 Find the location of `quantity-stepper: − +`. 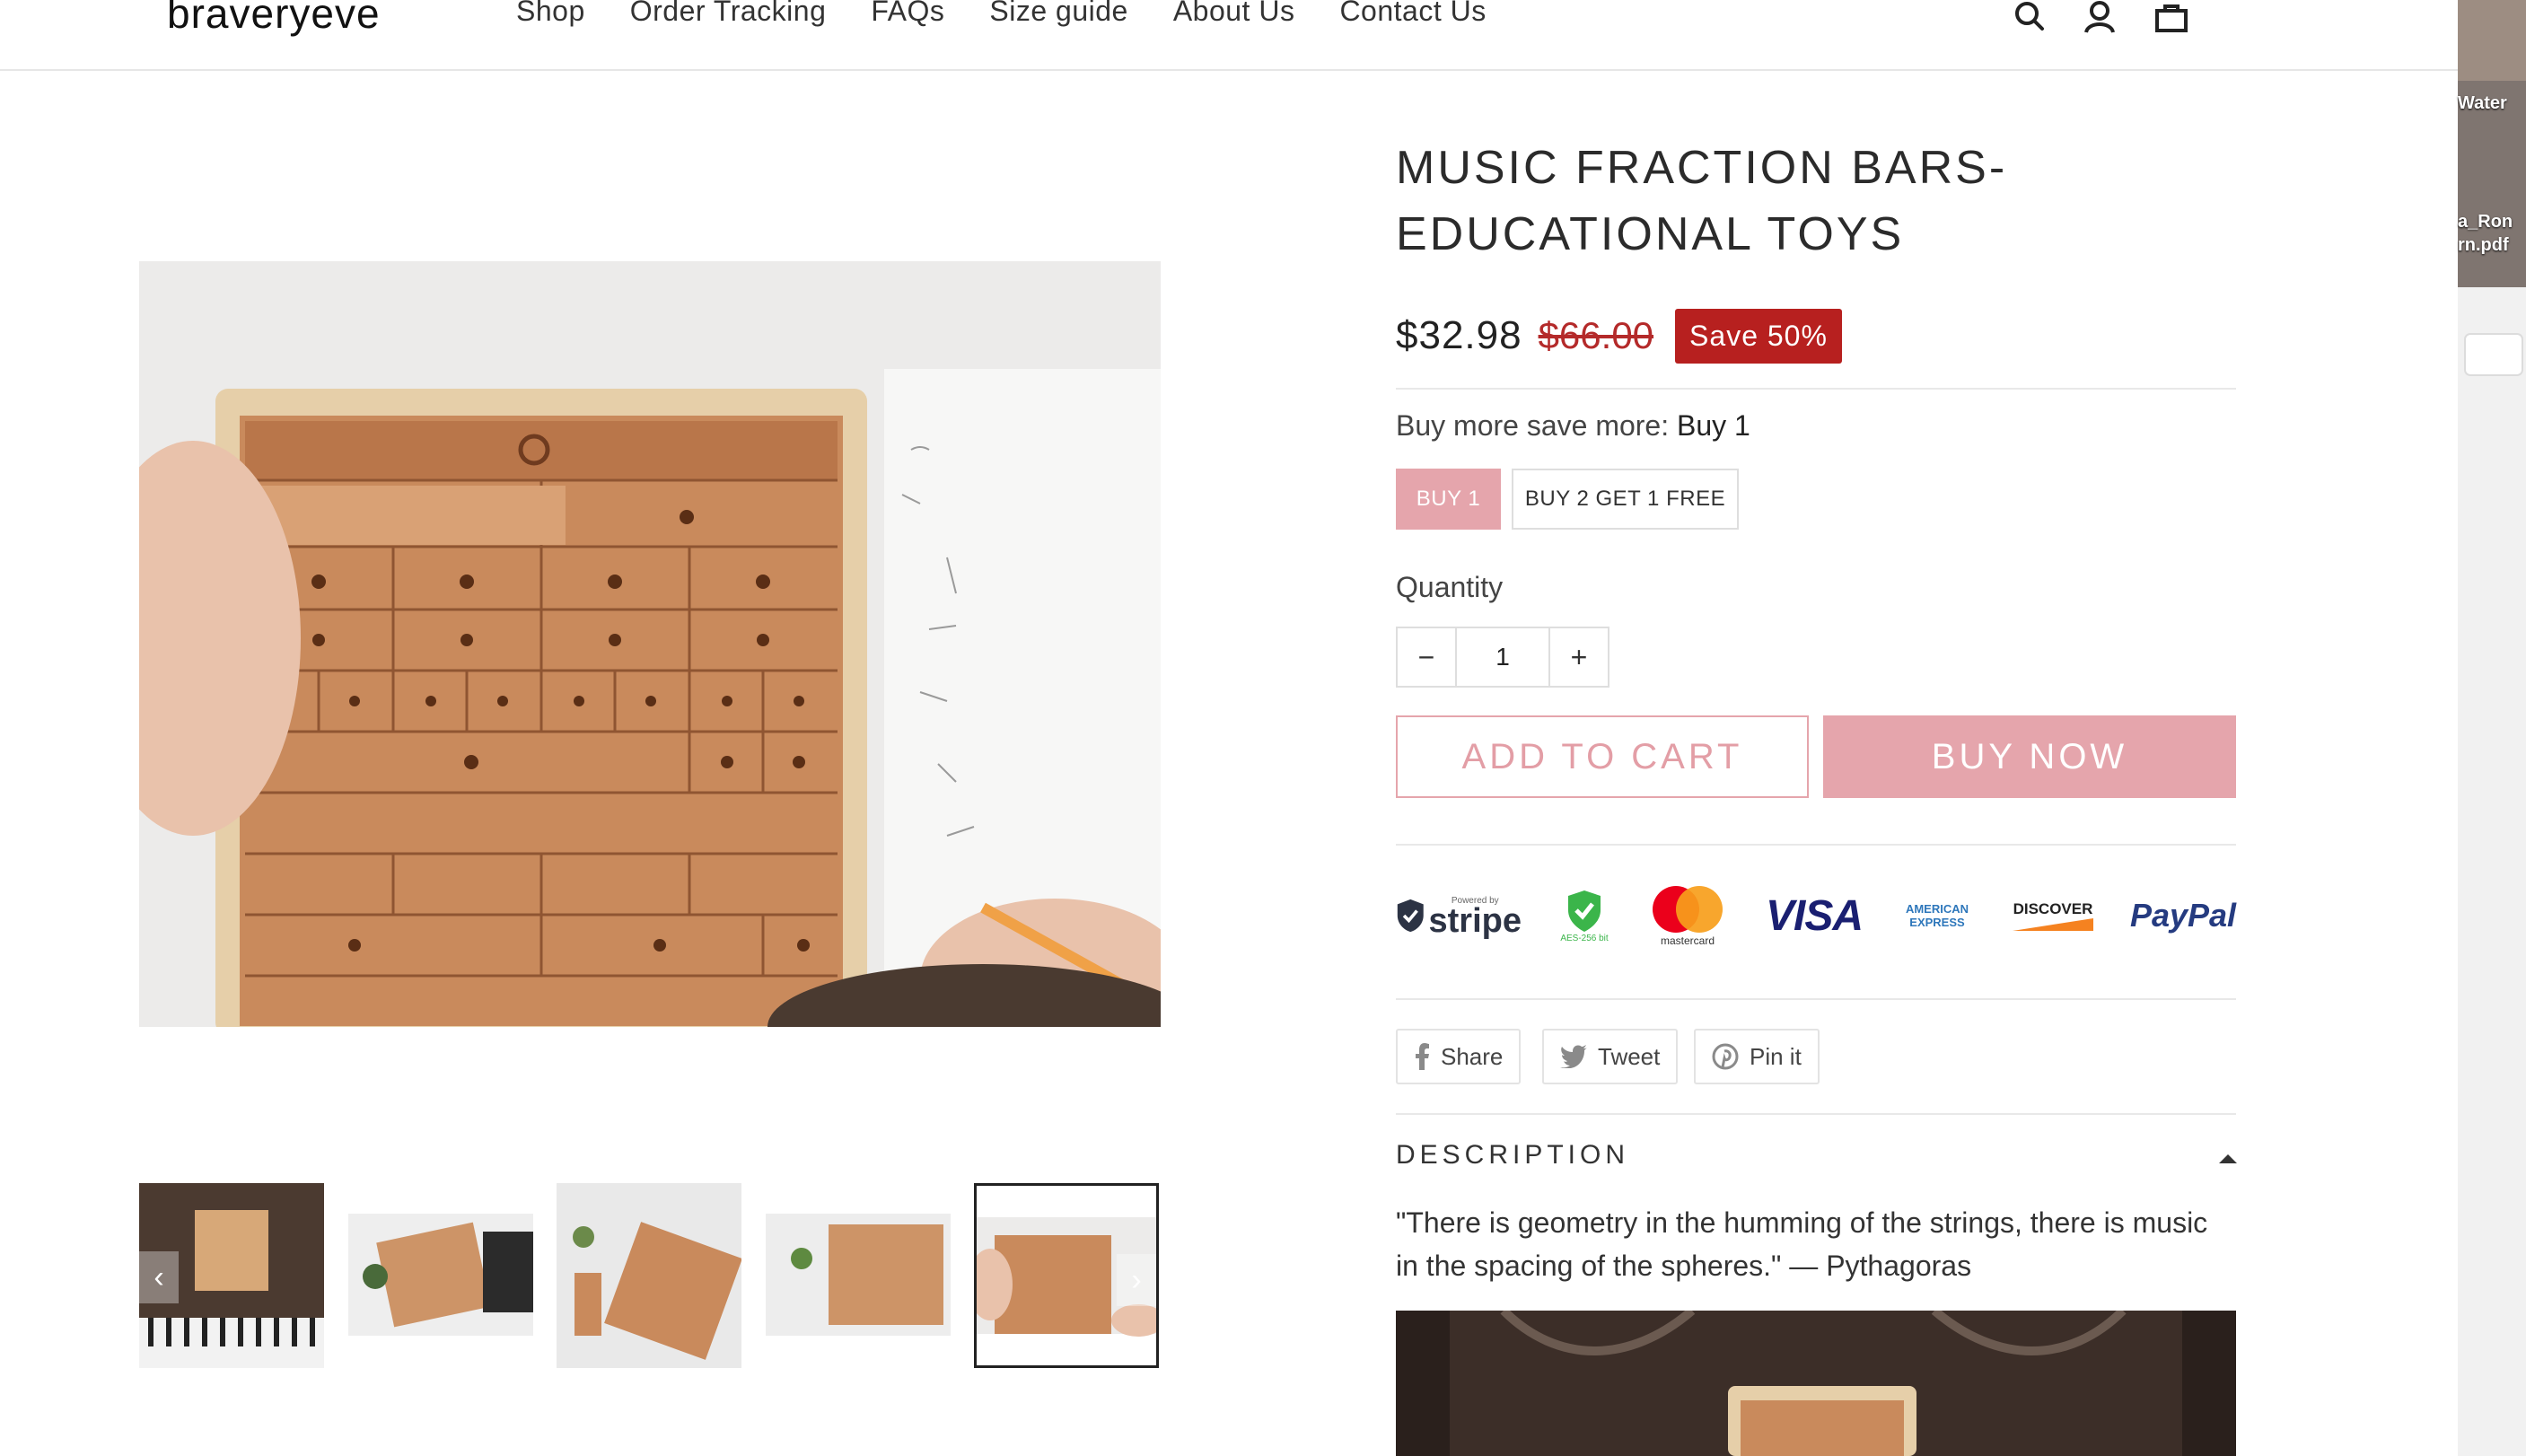

quantity-stepper: − + is located at coordinates (1502, 657).